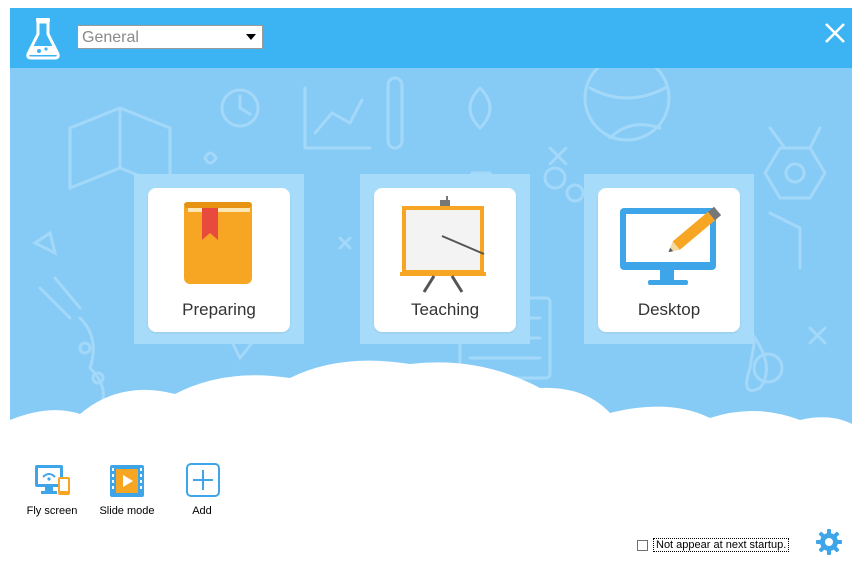 The width and height of the screenshot is (856, 562). Describe the element at coordinates (835, 33) in the screenshot. I see `close-icon` at that location.